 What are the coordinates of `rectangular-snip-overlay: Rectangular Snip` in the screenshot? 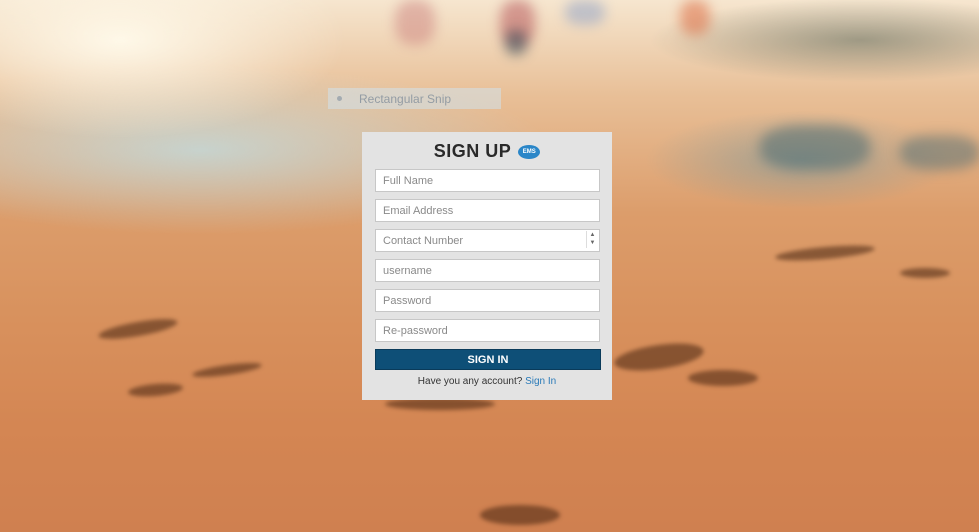 It's located at (414, 98).